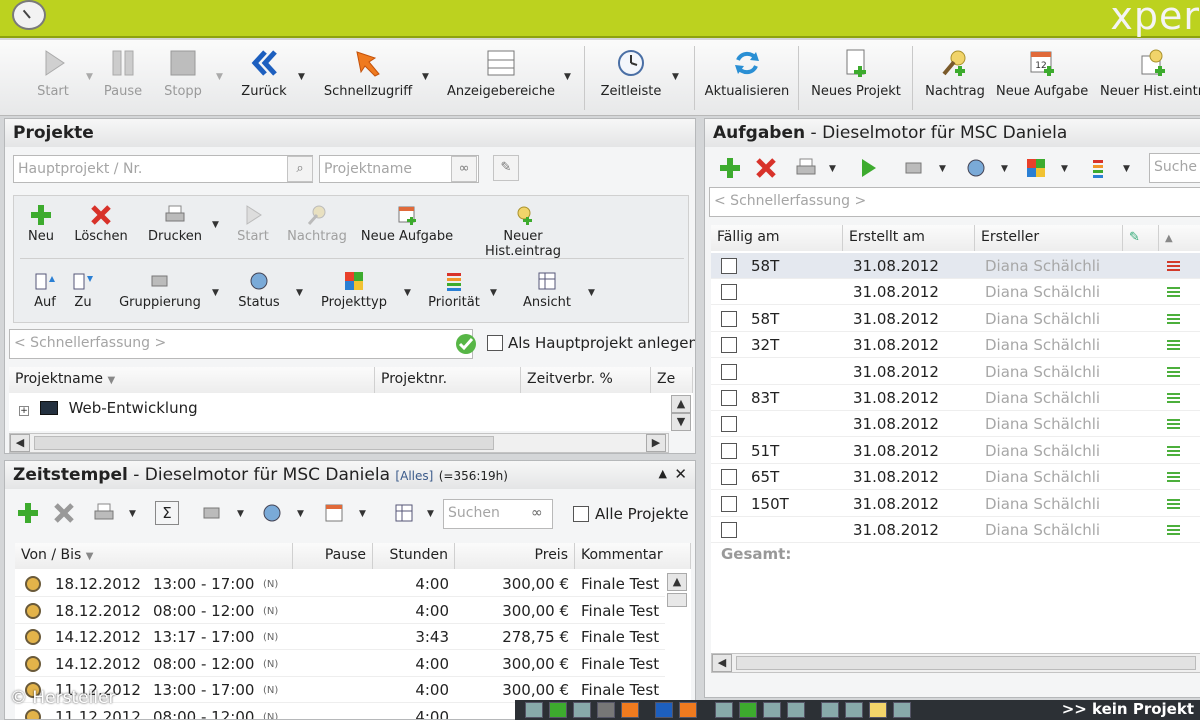 The width and height of the screenshot is (1200, 720). What do you see at coordinates (493, 293) in the screenshot?
I see `priority-dropdown-icon: ▼` at bounding box center [493, 293].